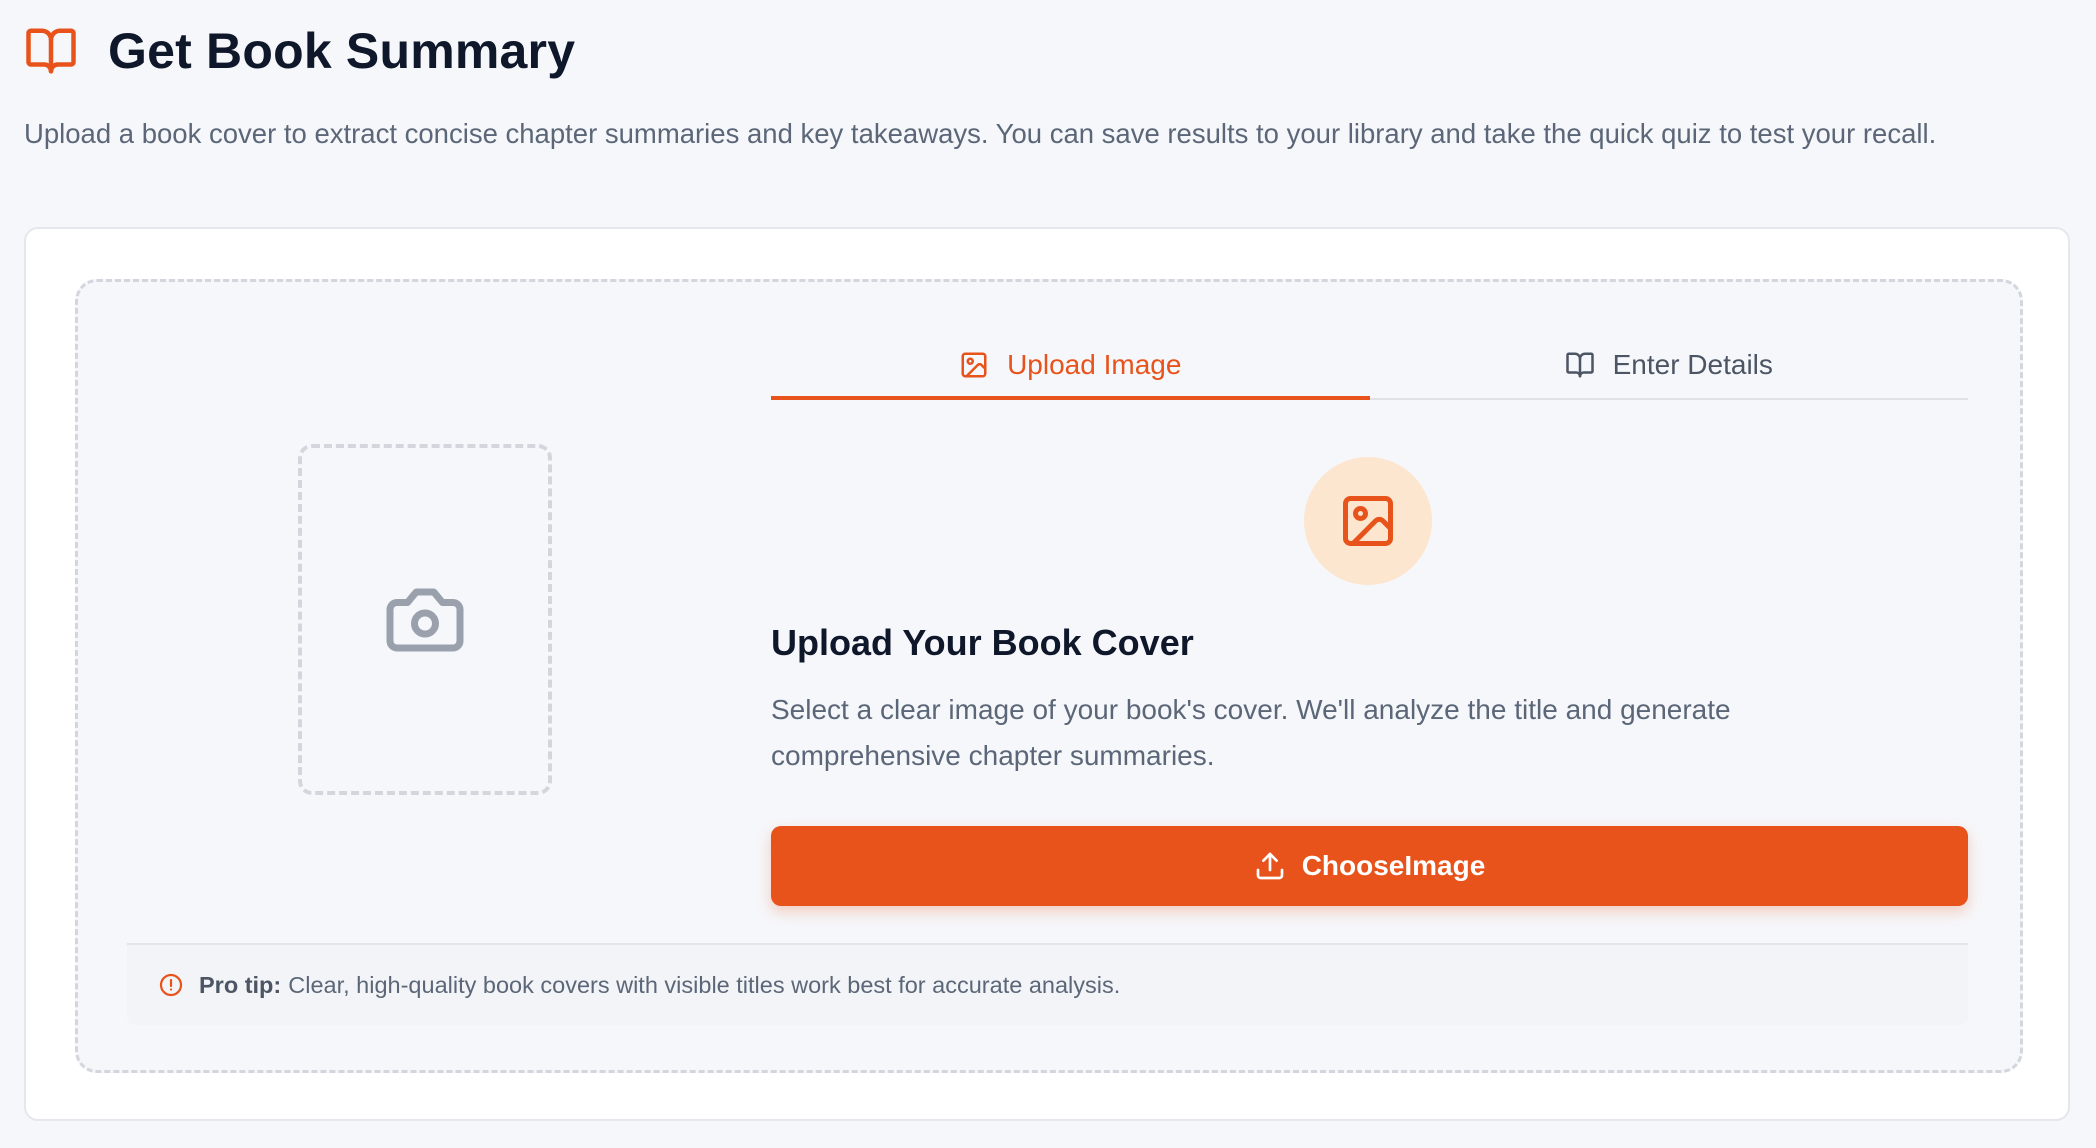  I want to click on tab-label: Enter Details, so click(1692, 364).